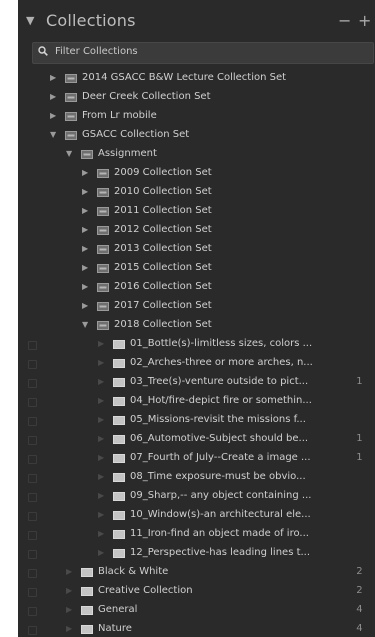 This screenshot has height=637, width=375. I want to click on collection-set-row: ▶ 2012 Collection Set, so click(196, 230).